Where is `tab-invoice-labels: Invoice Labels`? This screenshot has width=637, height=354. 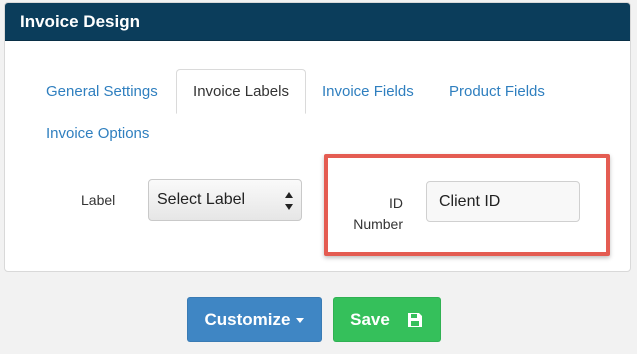
tab-invoice-labels: Invoice Labels is located at coordinates (241, 91).